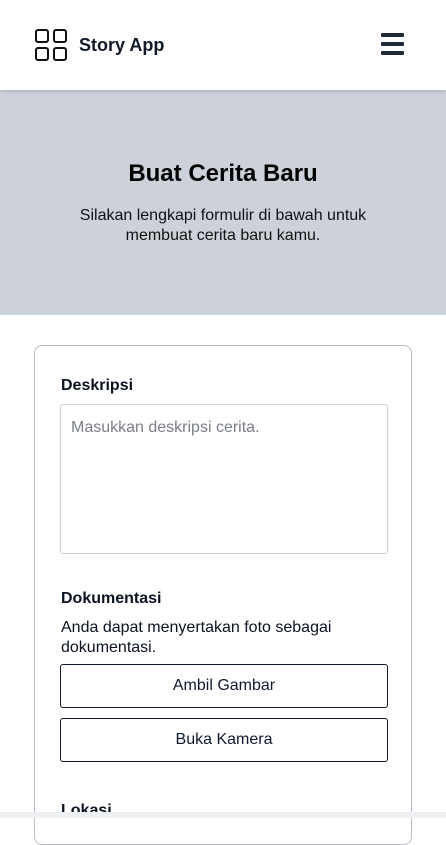 The height and width of the screenshot is (845, 446). I want to click on brand-link: Story App, so click(99, 45).